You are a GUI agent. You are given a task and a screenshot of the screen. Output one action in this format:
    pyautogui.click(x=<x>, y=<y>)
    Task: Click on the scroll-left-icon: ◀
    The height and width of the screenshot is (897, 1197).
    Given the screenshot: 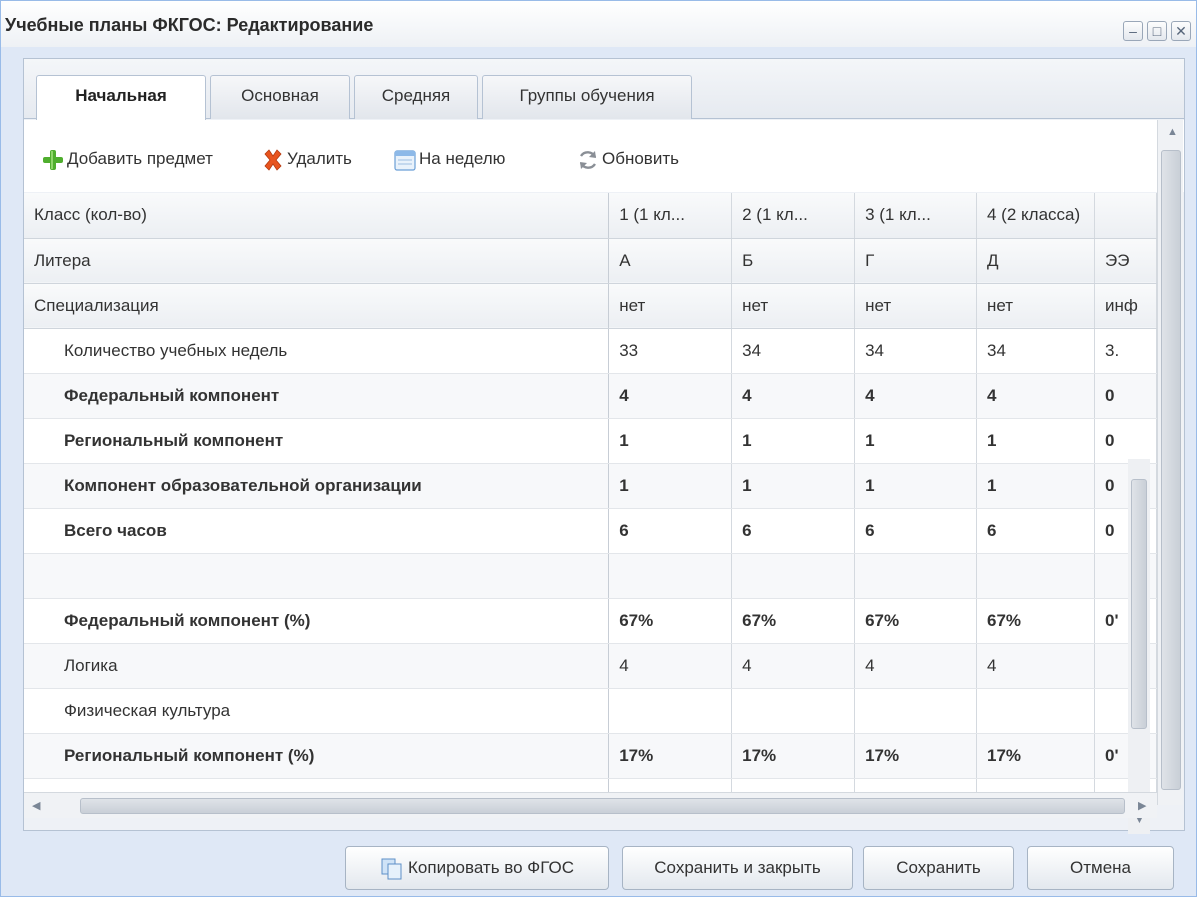 What is the action you would take?
    pyautogui.click(x=36, y=805)
    